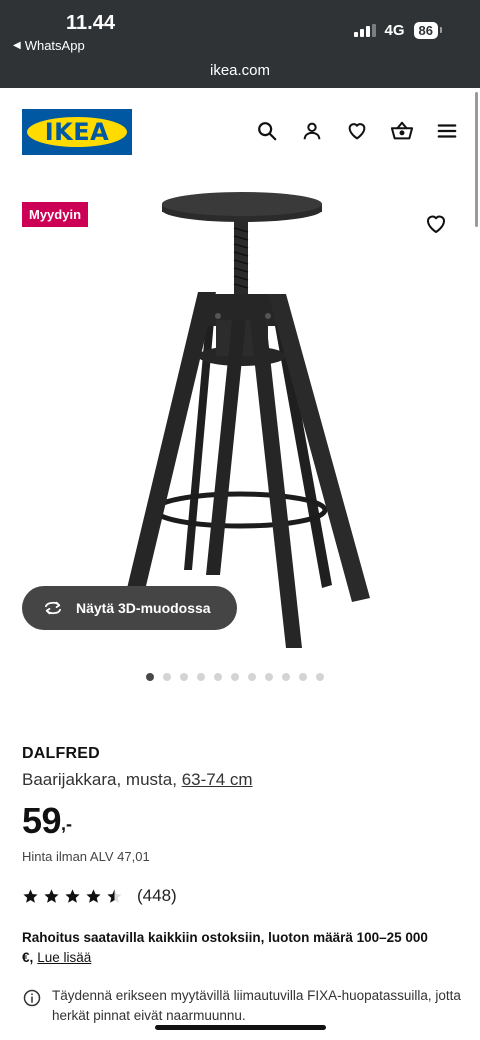 This screenshot has height=1040, width=480. I want to click on product-name: DALFRED, so click(61, 753).